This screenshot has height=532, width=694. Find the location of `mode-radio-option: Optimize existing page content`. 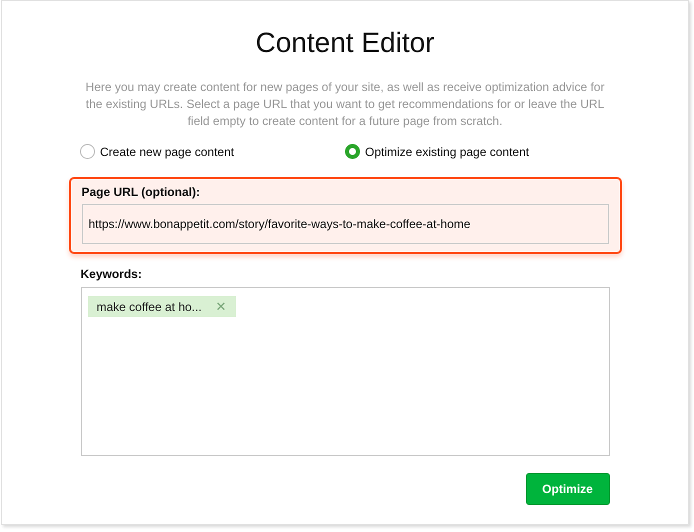

mode-radio-option: Optimize existing page content is located at coordinates (477, 151).